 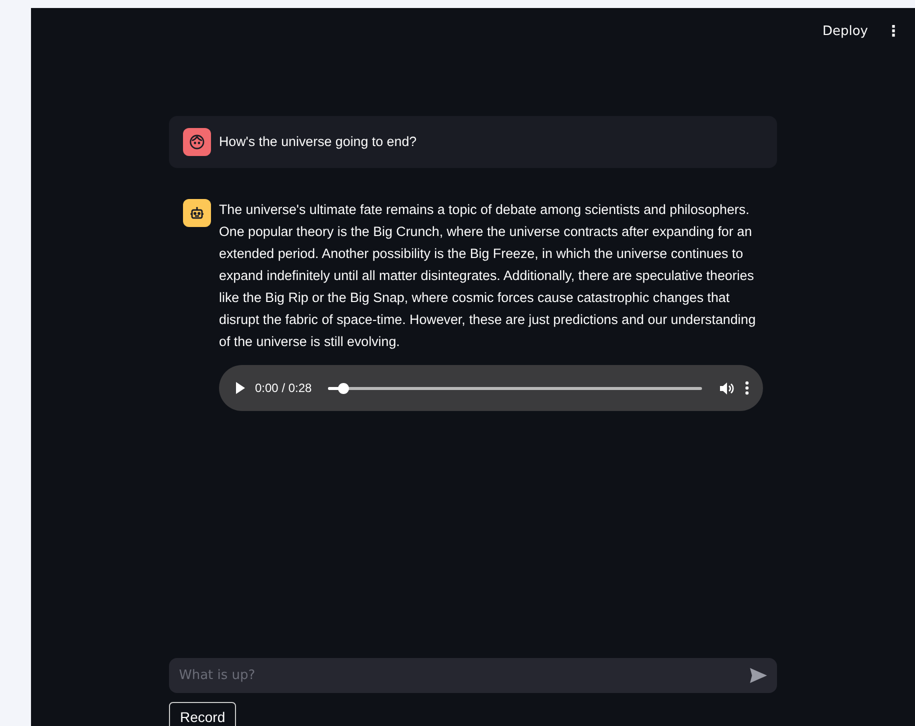 I want to click on chat-input: What is up?, so click(x=463, y=675).